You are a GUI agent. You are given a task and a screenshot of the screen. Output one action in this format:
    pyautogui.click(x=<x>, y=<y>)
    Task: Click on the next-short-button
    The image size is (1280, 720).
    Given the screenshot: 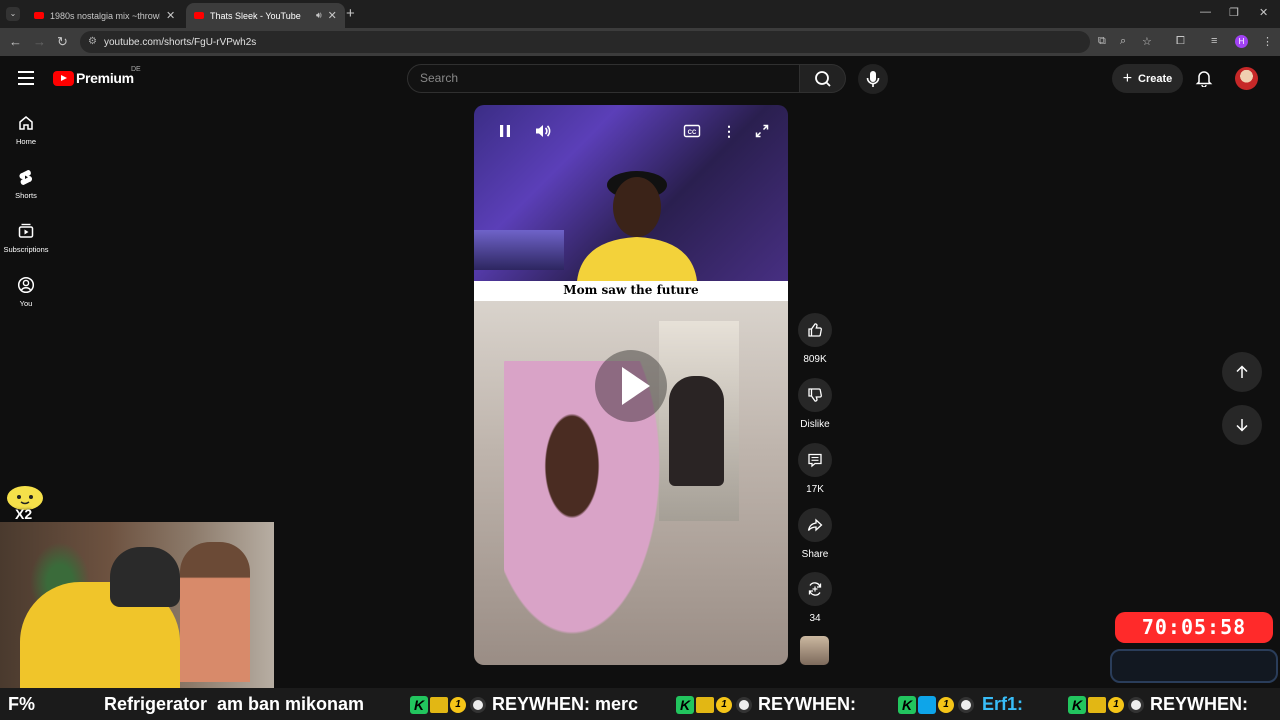 What is the action you would take?
    pyautogui.click(x=1242, y=425)
    